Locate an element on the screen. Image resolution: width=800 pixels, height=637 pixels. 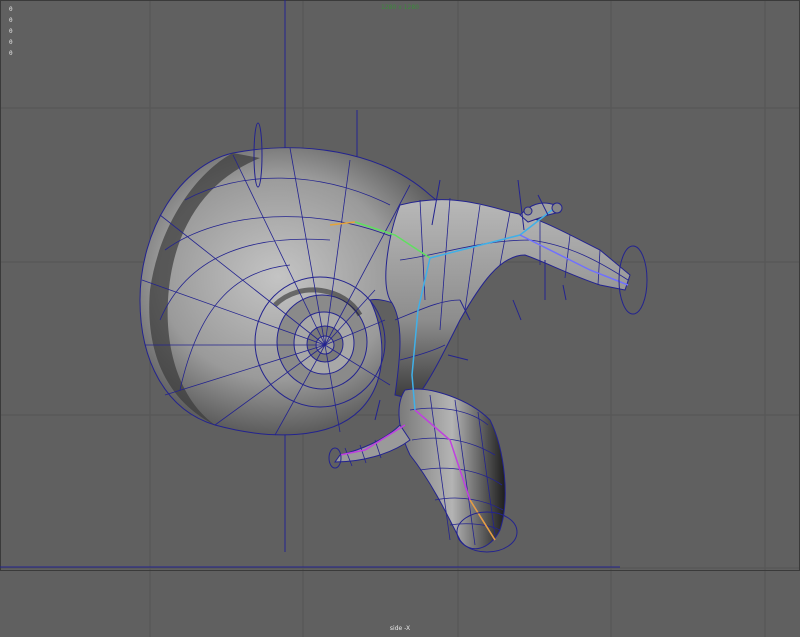
eye-joint-icon is located at coordinates (557, 208).